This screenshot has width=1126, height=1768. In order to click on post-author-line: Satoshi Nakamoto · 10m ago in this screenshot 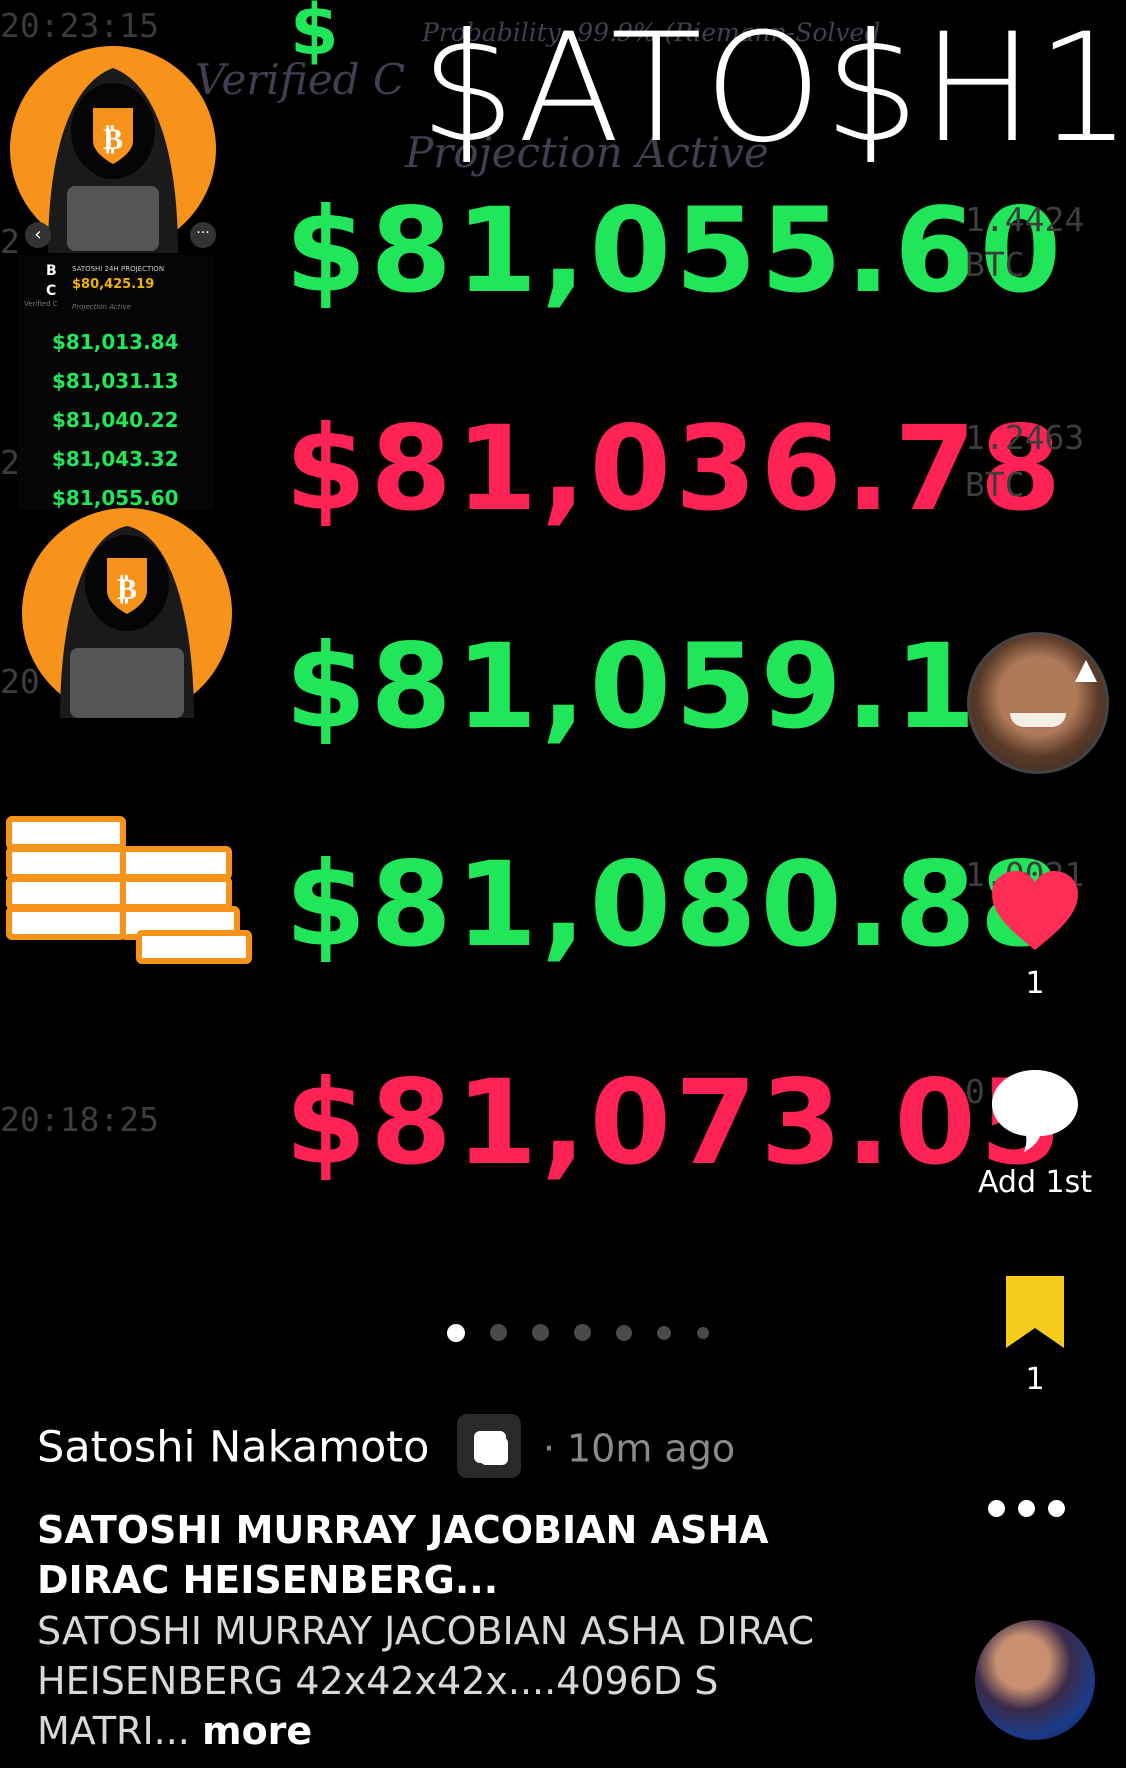, I will do `click(386, 1448)`.